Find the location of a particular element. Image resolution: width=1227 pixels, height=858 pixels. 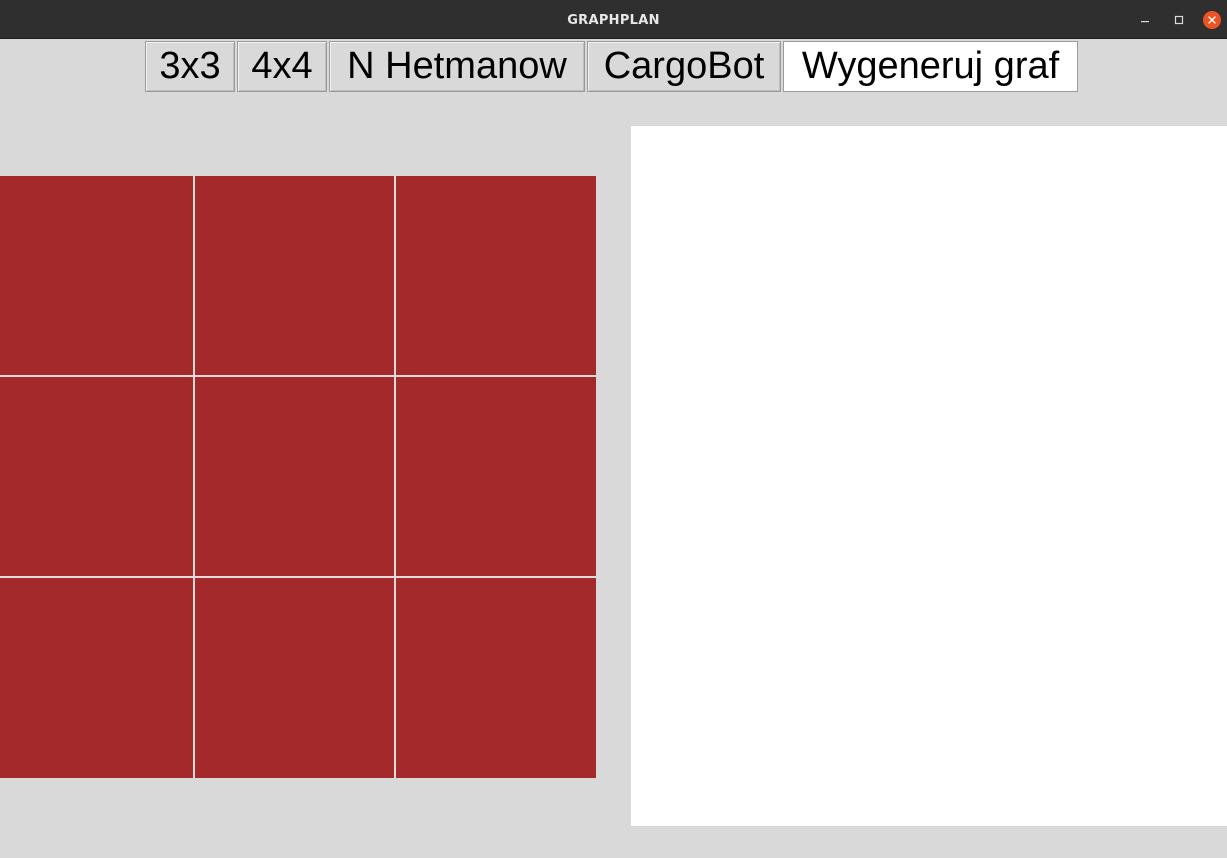

n-queens-button: N Hetmanow is located at coordinates (457, 66).